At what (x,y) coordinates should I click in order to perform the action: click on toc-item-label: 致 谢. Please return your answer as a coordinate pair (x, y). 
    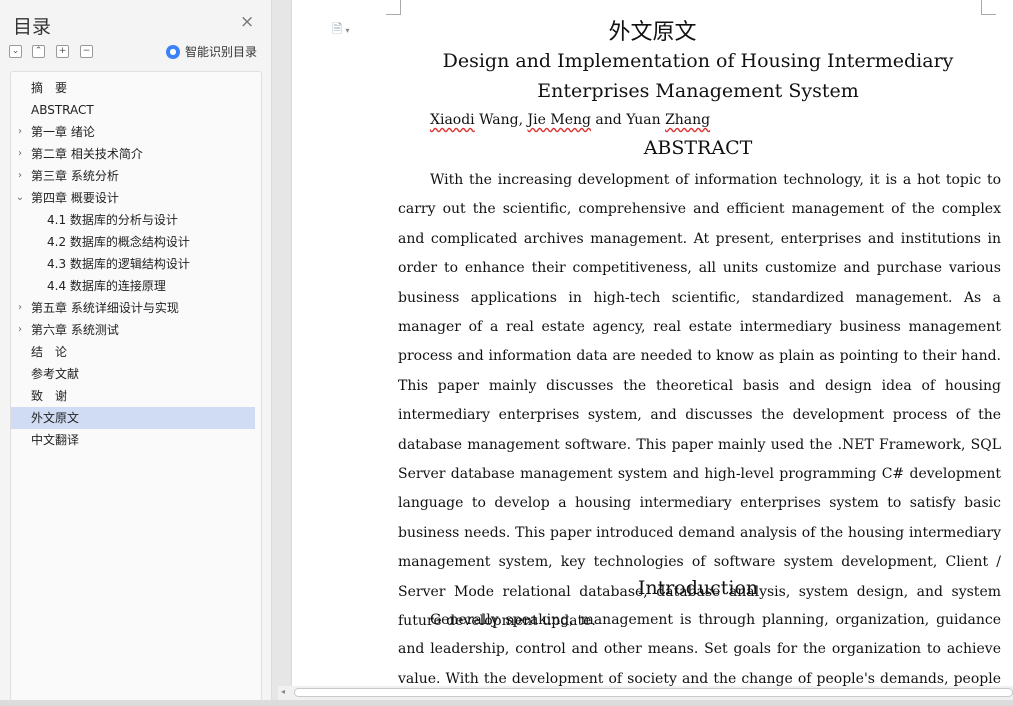
    Looking at the image, I should click on (49, 396).